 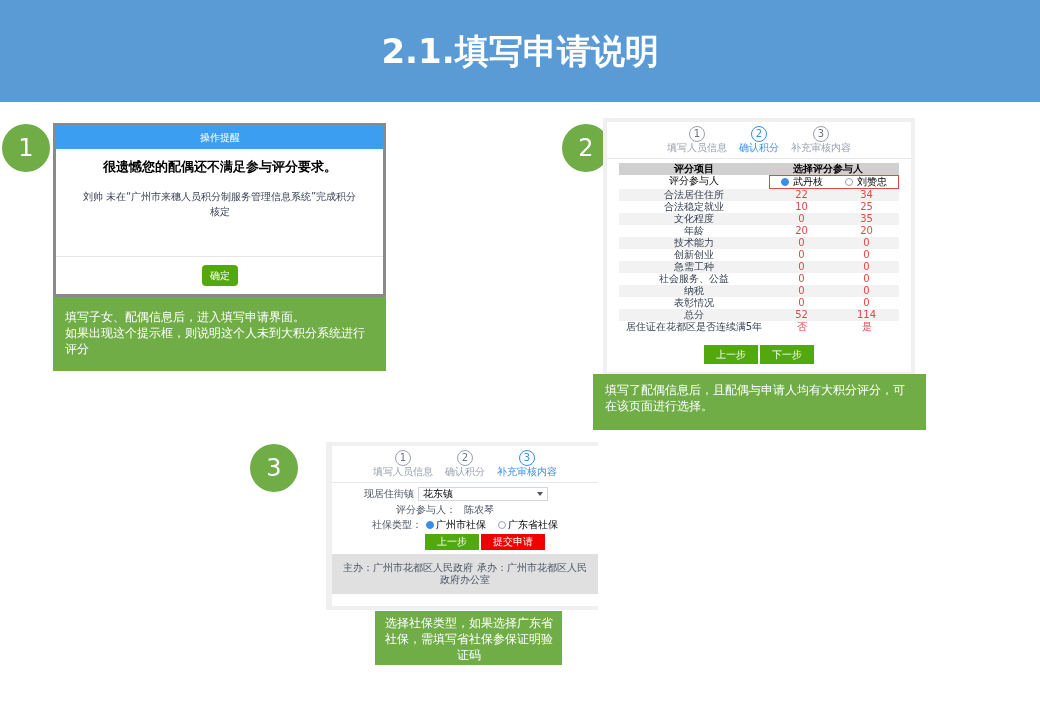 What do you see at coordinates (801, 315) in the screenshot?
I see `table-cell-text: 52` at bounding box center [801, 315].